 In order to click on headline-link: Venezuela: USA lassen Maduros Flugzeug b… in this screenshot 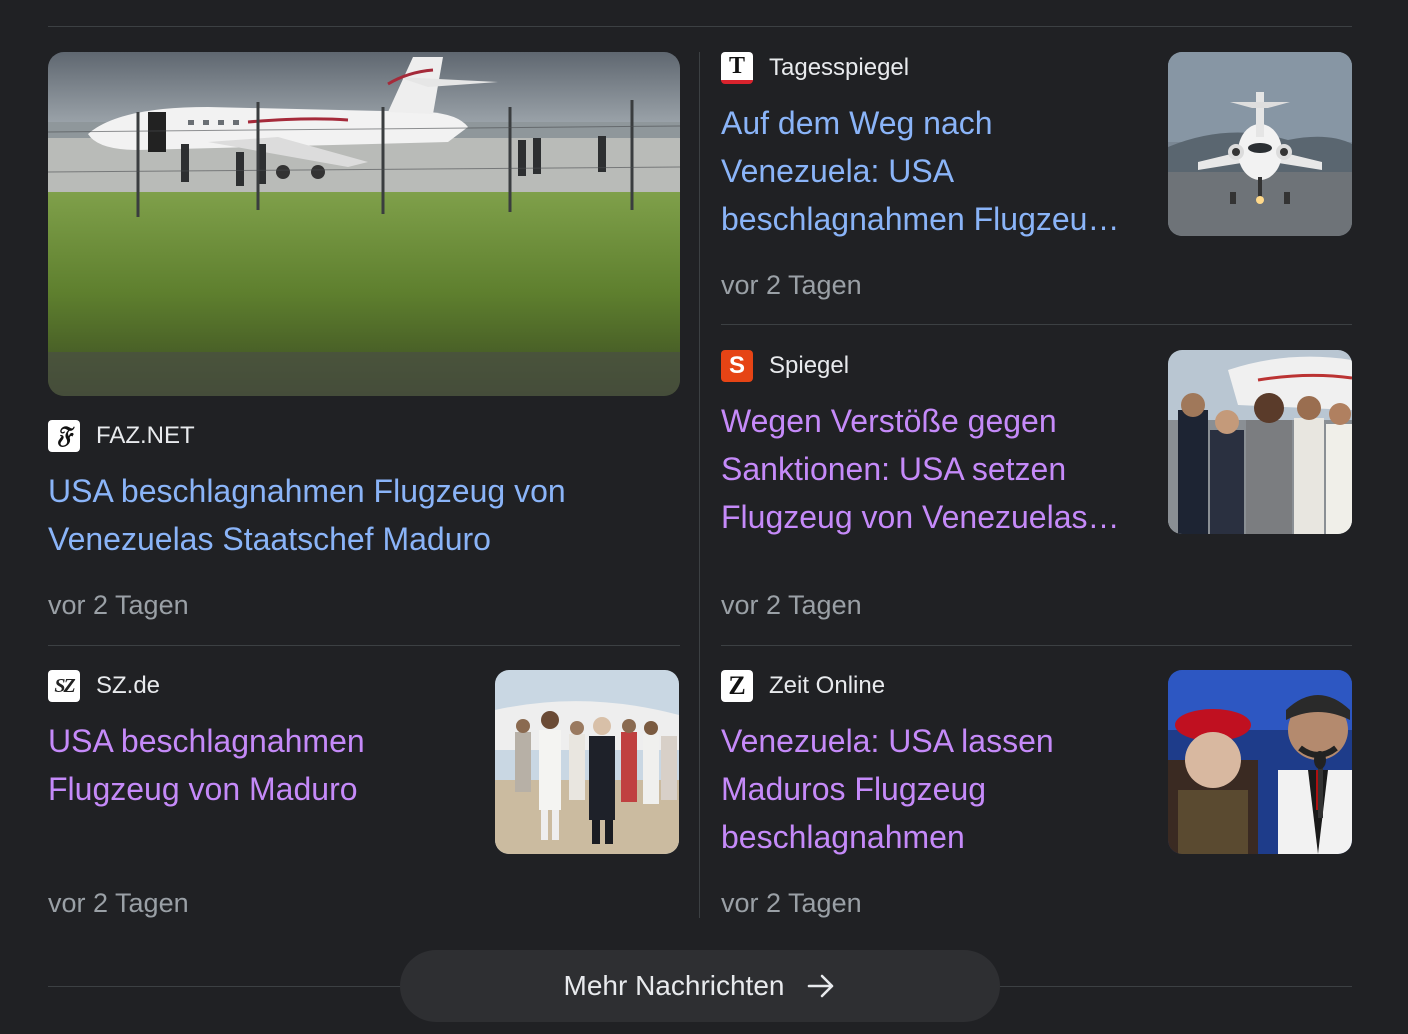, I will do `click(923, 789)`.